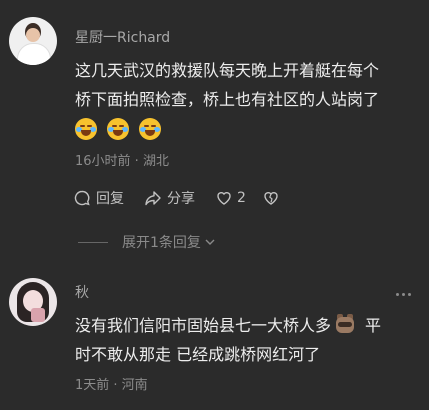 Image resolution: width=429 pixels, height=410 pixels. What do you see at coordinates (111, 385) in the screenshot?
I see `comment-meta: 1天前 · 河南` at bounding box center [111, 385].